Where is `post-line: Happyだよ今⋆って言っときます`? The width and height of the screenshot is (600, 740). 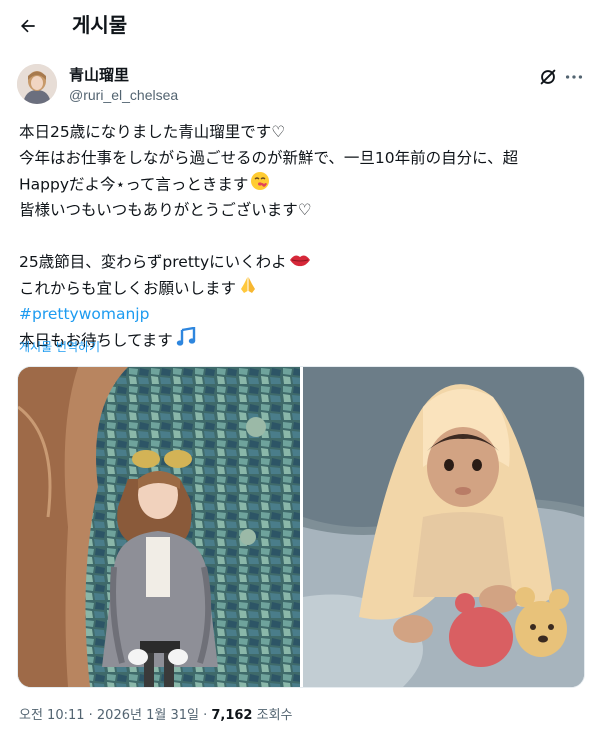
post-line: Happyだよ今⋆って言っときます is located at coordinates (299, 184).